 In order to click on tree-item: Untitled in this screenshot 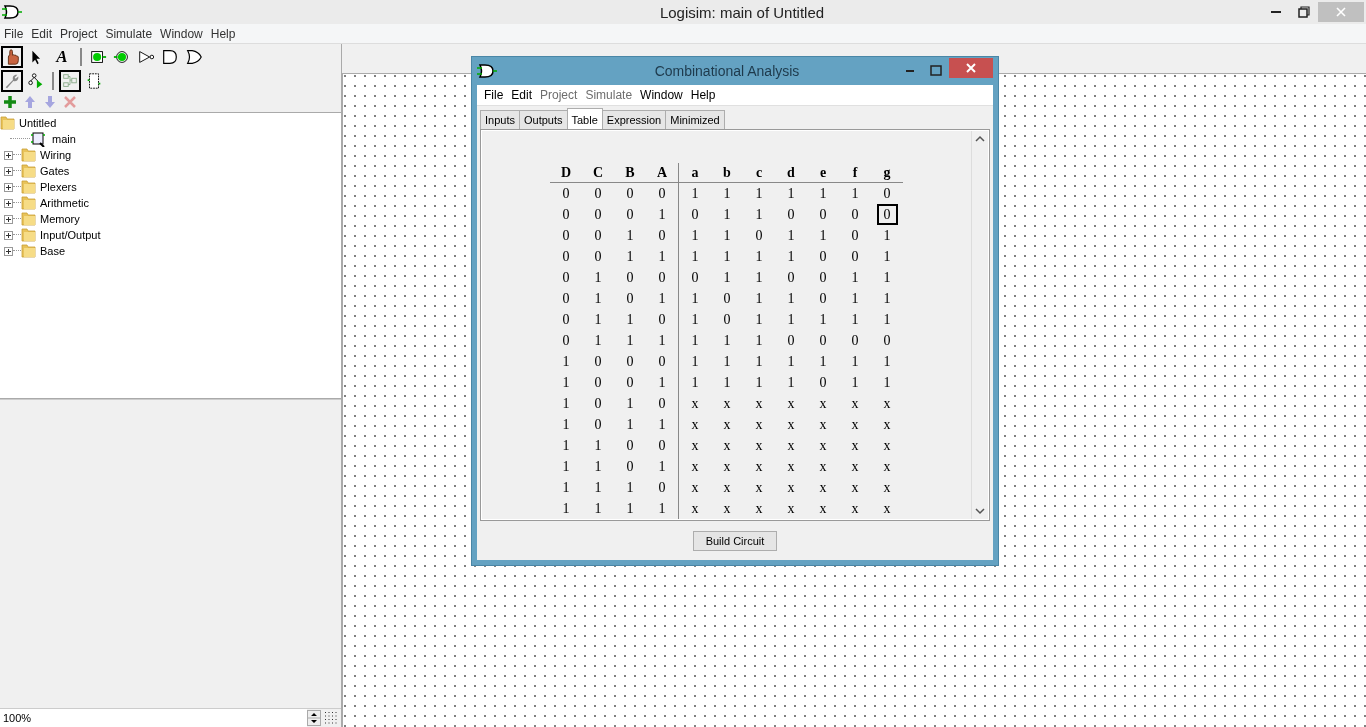, I will do `click(36, 123)`.